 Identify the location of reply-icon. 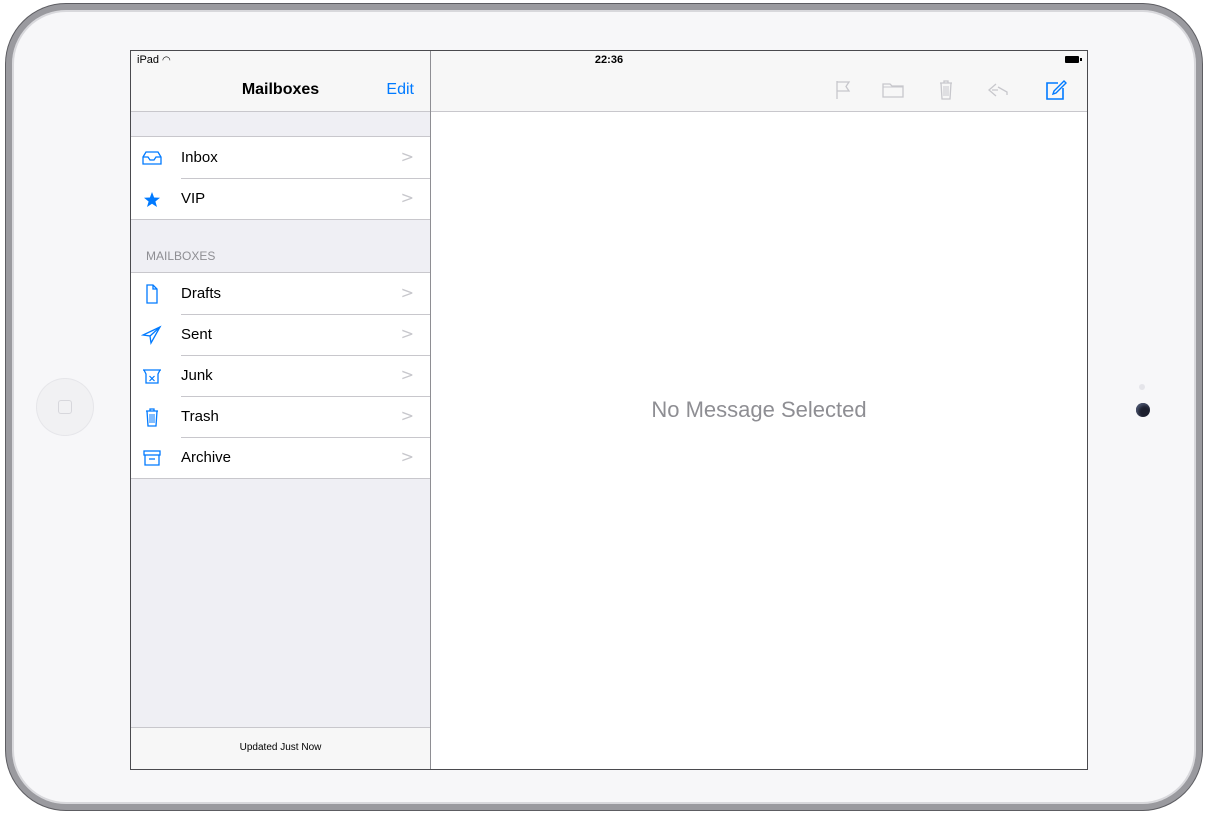
(998, 90).